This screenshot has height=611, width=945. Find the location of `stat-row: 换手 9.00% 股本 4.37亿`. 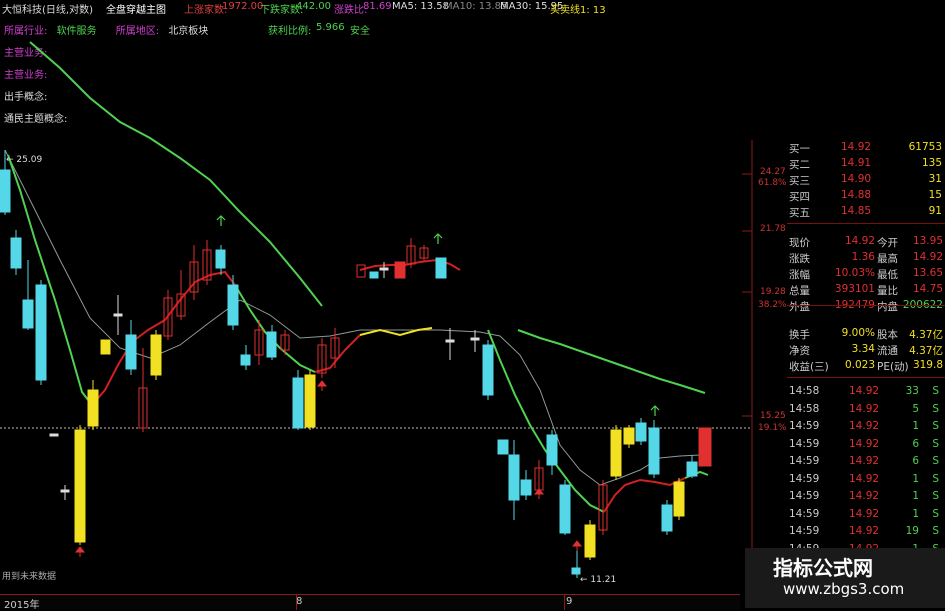

stat-row: 换手 9.00% 股本 4.37亿 is located at coordinates (866, 334).